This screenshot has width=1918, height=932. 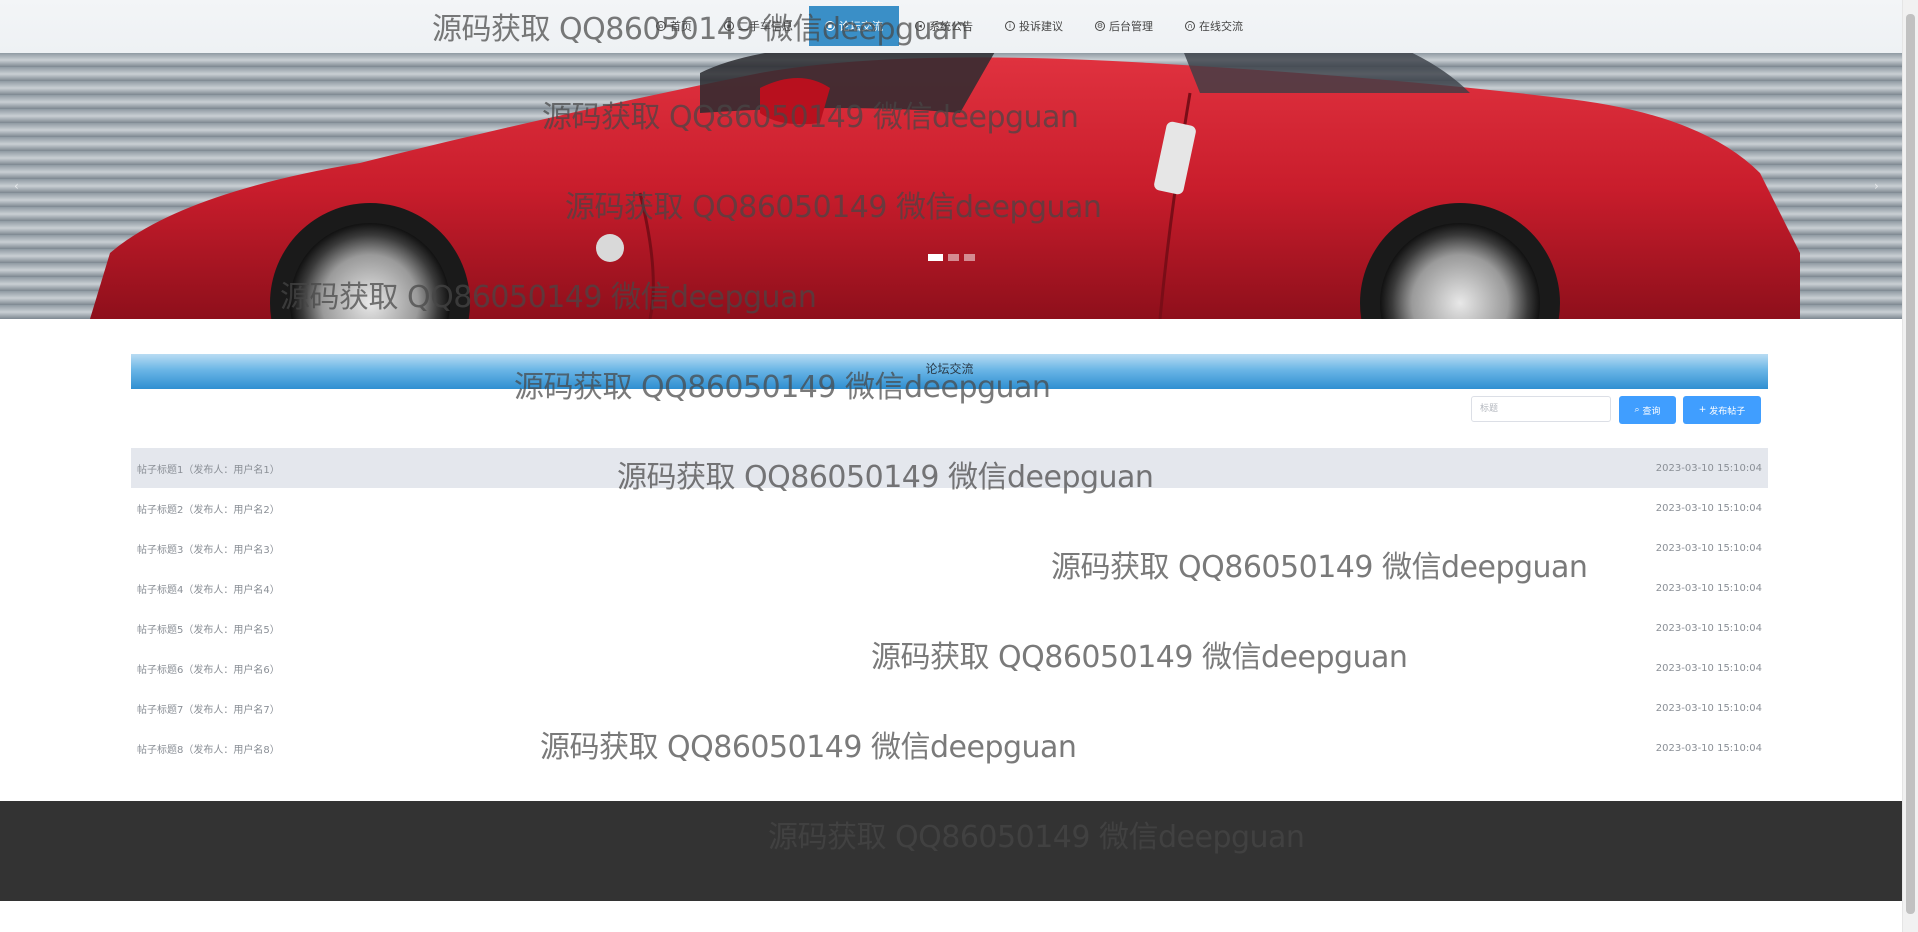 I want to click on section-title-bar: 论坛交流, so click(x=949, y=371).